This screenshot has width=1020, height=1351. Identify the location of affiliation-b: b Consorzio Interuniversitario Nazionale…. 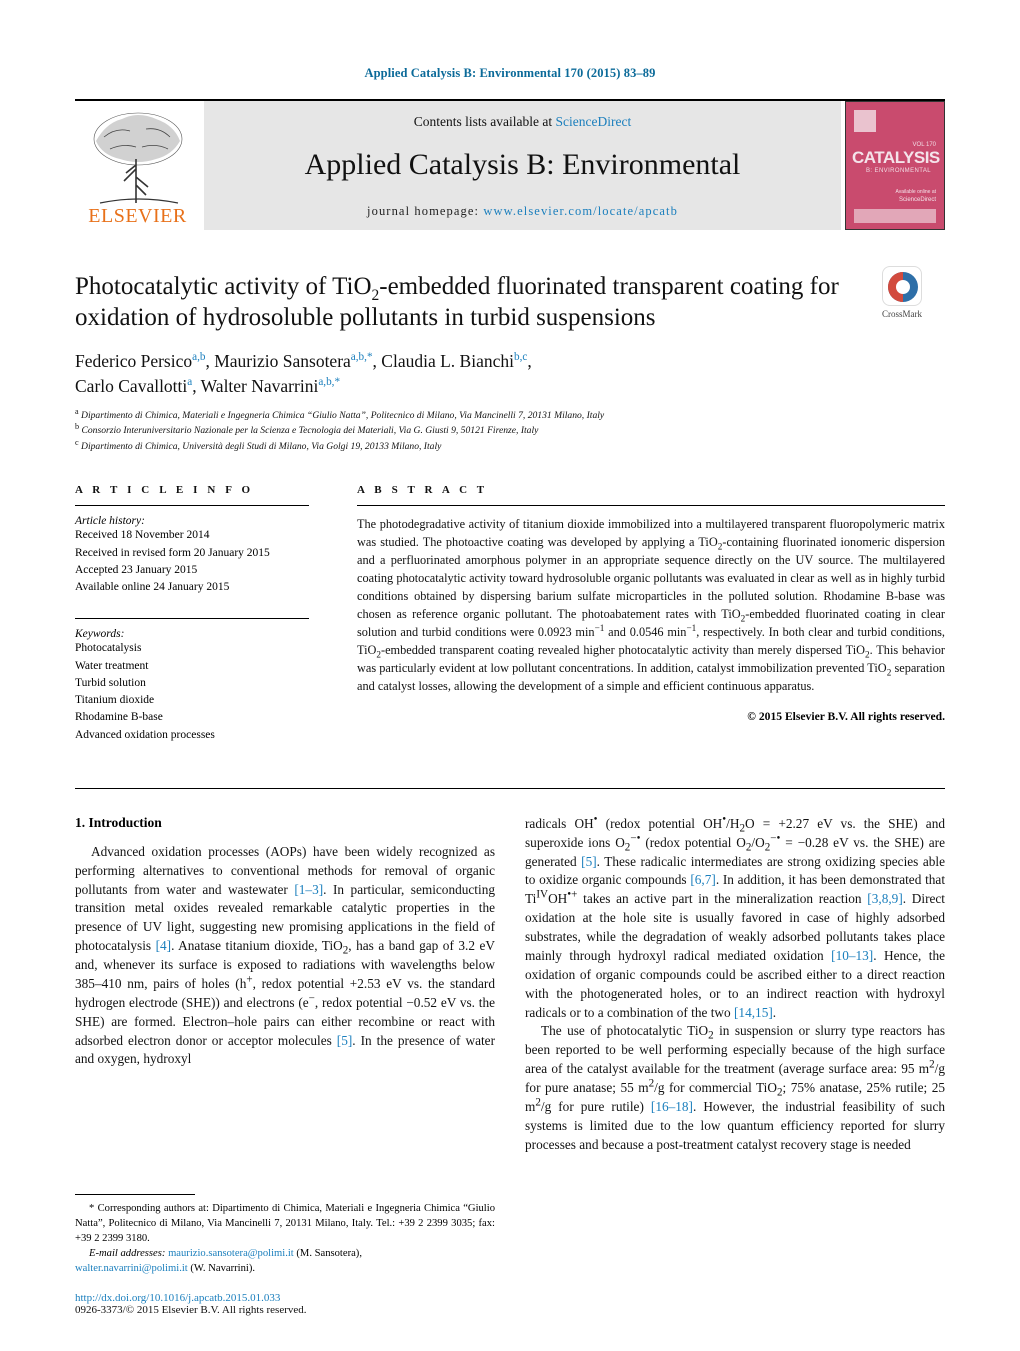
(510, 431).